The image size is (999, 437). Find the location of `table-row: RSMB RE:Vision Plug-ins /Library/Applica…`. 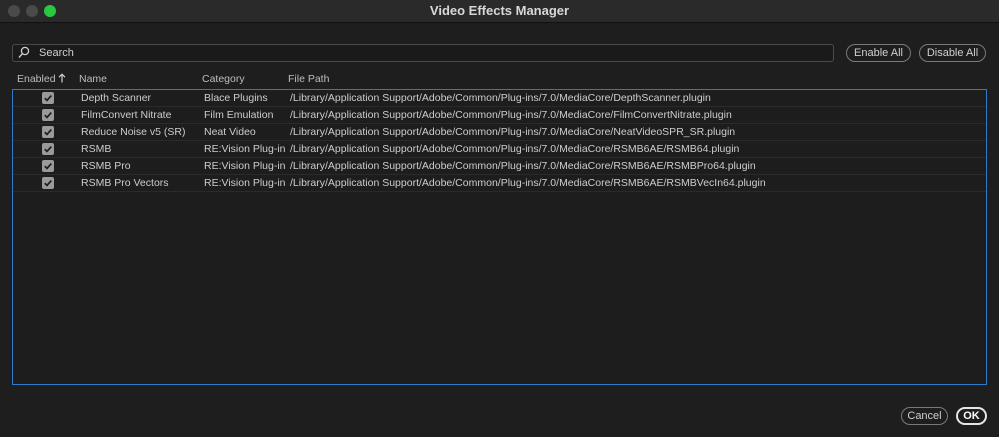

table-row: RSMB RE:Vision Plug-ins /Library/Applica… is located at coordinates (499, 149).